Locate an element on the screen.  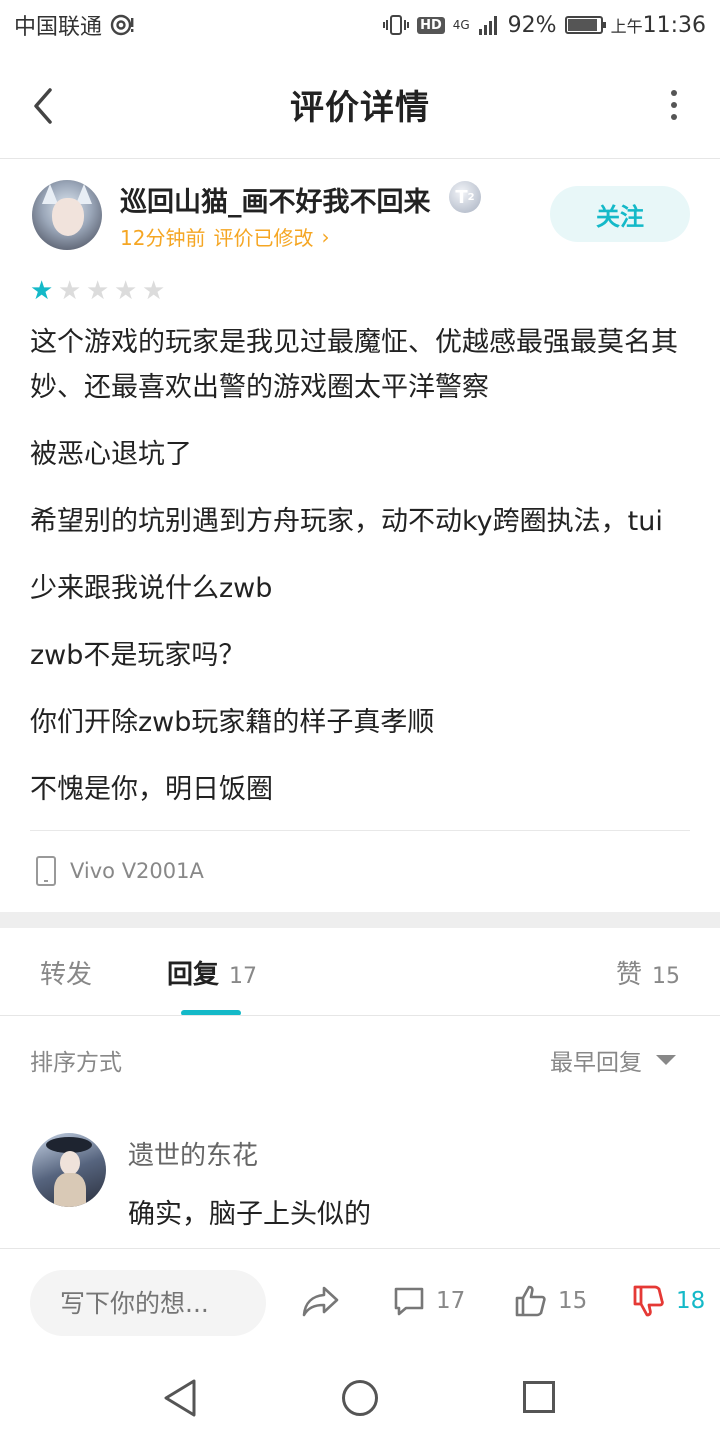
system-nav-bar is located at coordinates (360, 1398).